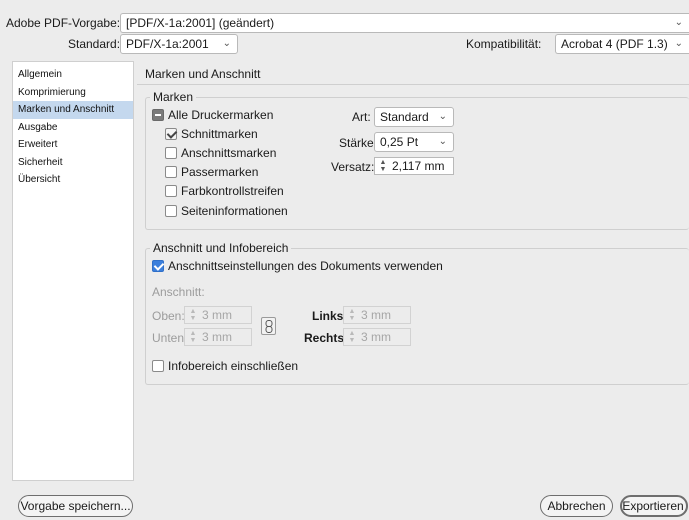  What do you see at coordinates (73, 93) in the screenshot?
I see `sidebar-item-komprimierung: Komprimierung` at bounding box center [73, 93].